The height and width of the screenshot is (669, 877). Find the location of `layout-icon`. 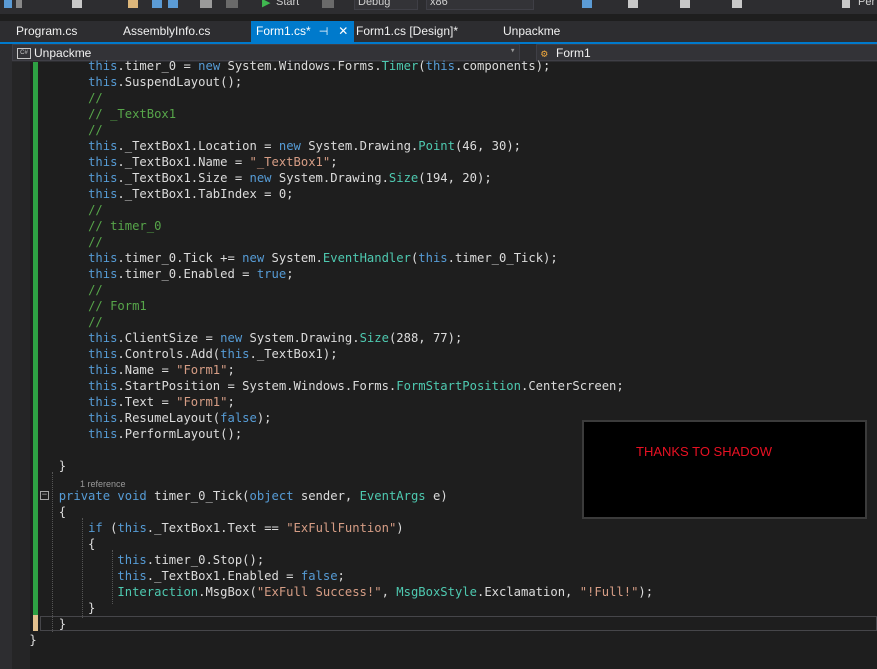

layout-icon is located at coordinates (633, 4).